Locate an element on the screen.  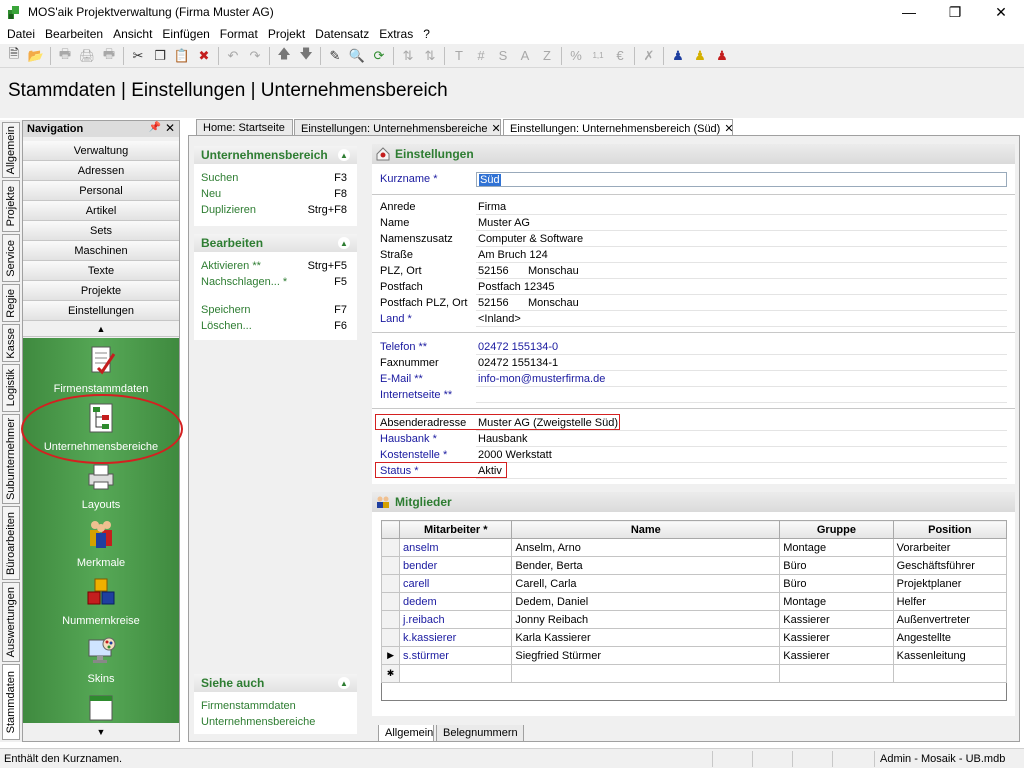
task-aktivieren: Aktivieren ** Strg+F5 is located at coordinates (275, 266).